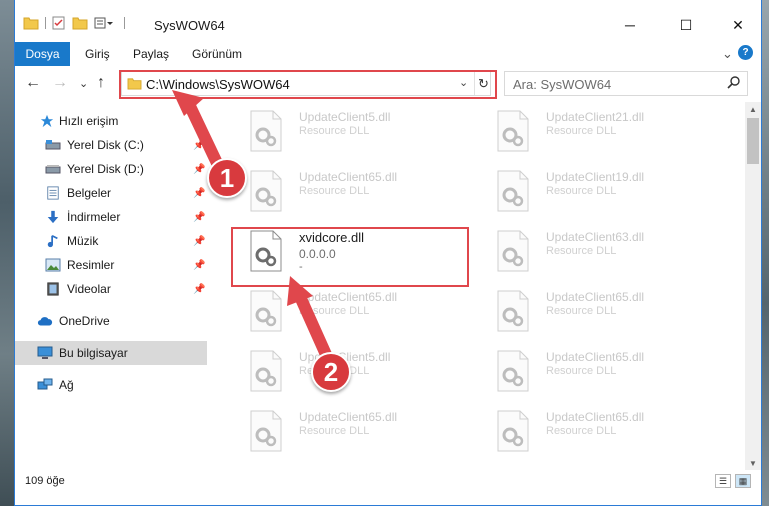  I want to click on step-2-badge: 2, so click(331, 372).